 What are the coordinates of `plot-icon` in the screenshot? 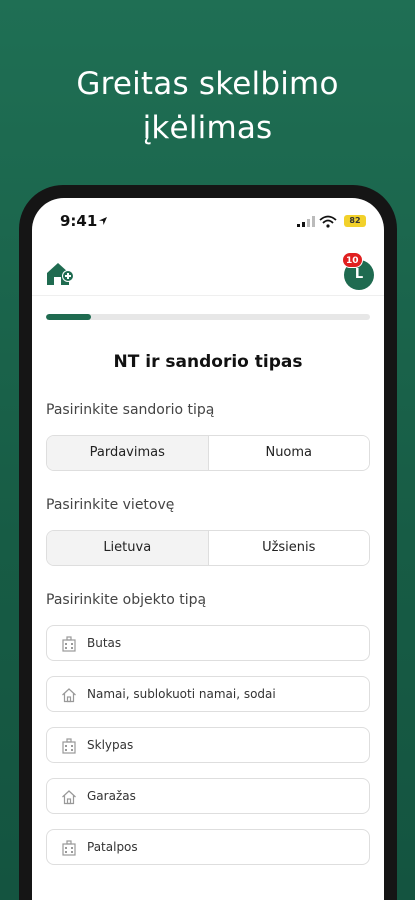 It's located at (69, 746).